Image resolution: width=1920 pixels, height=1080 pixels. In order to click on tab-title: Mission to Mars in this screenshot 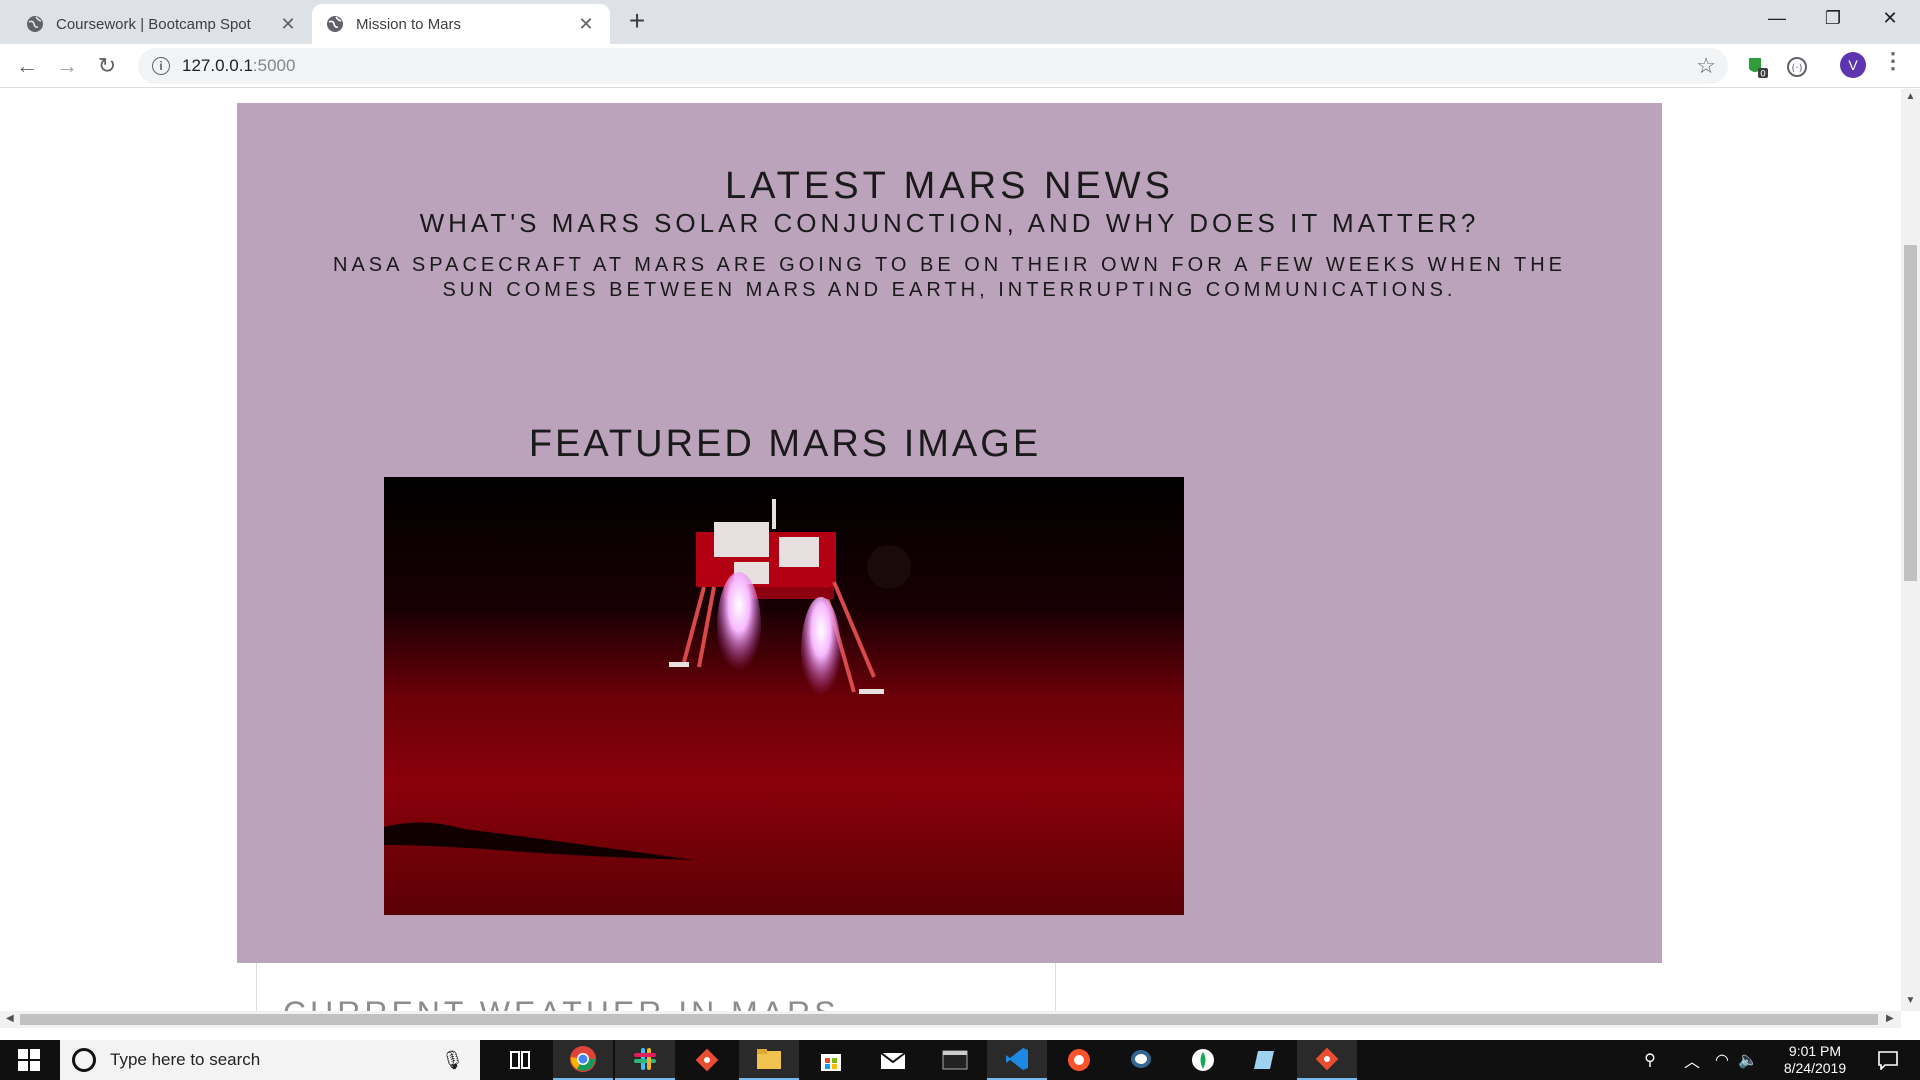, I will do `click(409, 24)`.